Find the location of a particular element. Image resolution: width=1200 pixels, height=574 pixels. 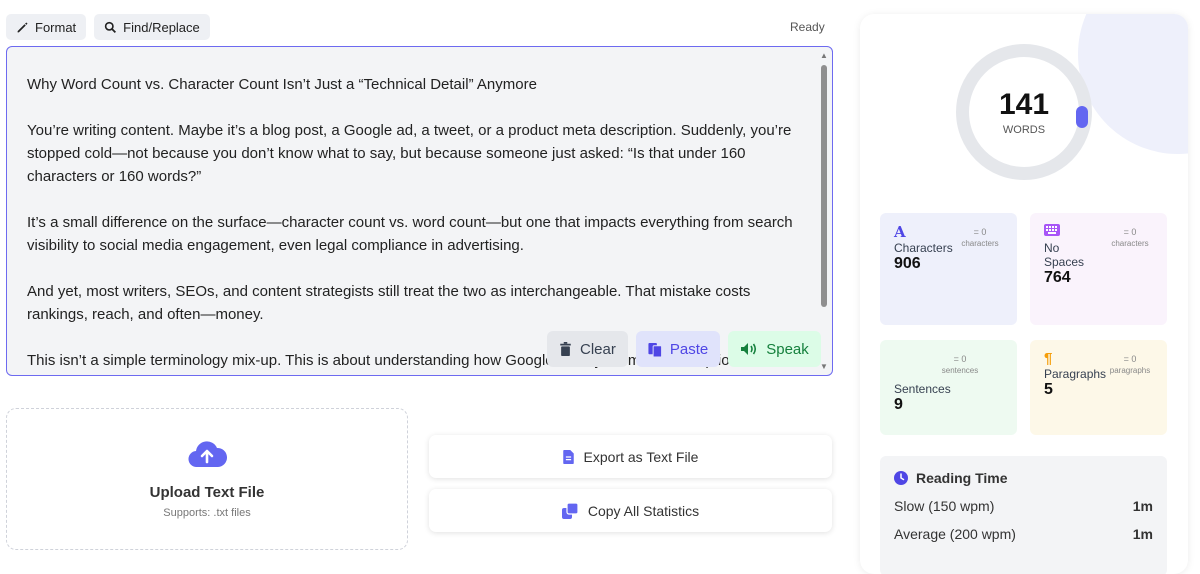

scroll-up-icon: ▲ is located at coordinates (824, 55).